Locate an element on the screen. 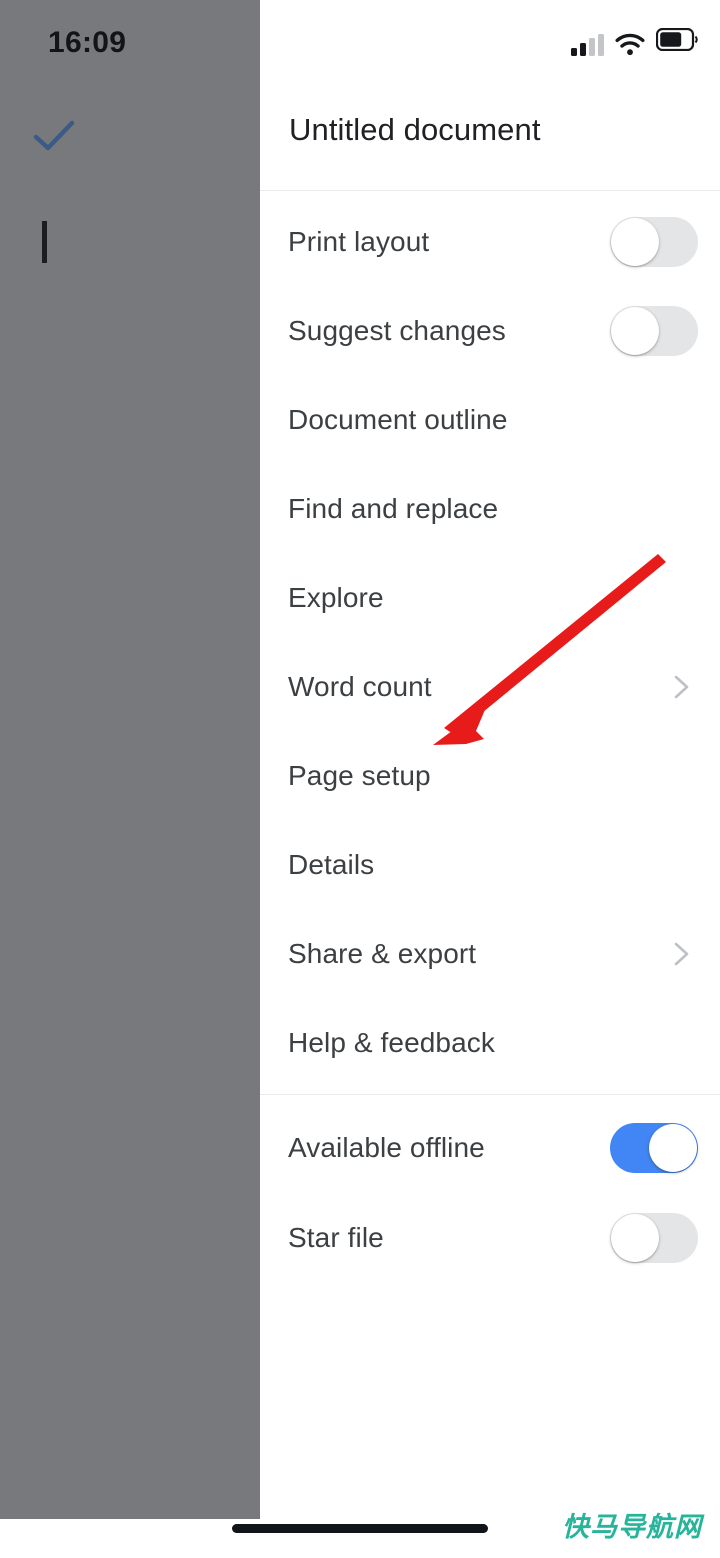 This screenshot has height=1558, width=720. status-bar-indicators is located at coordinates (634, 41).